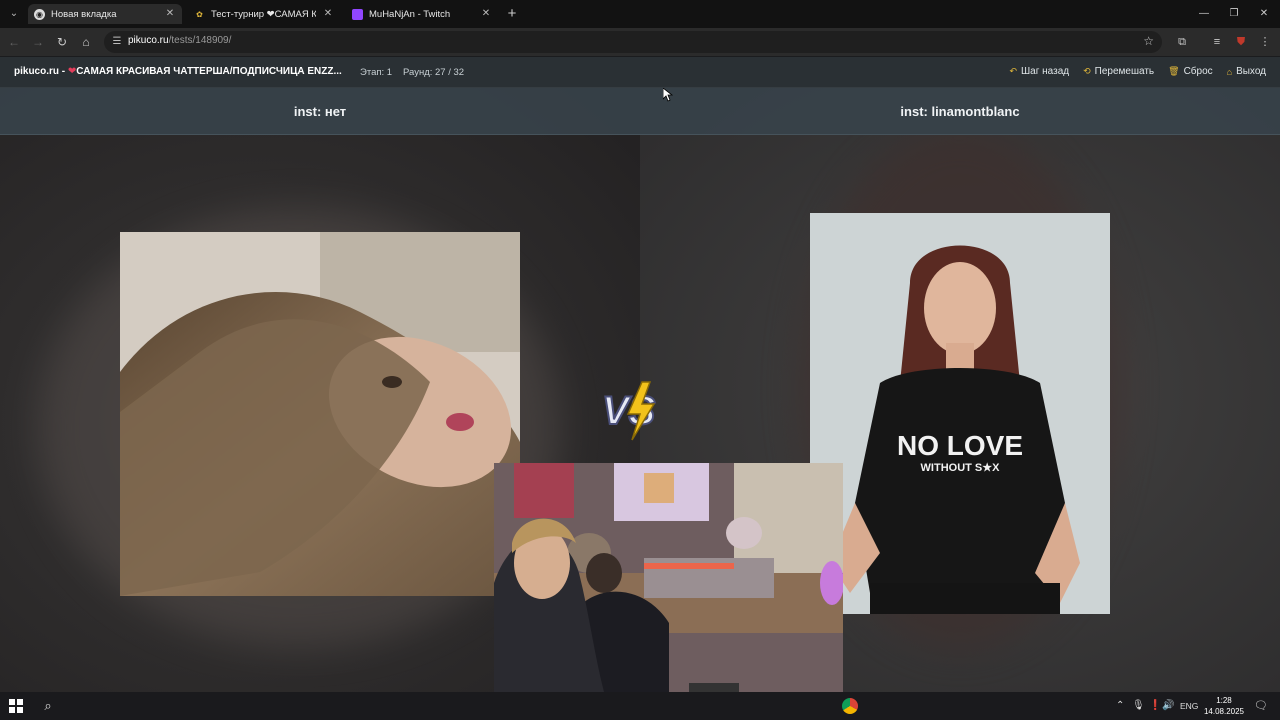 This screenshot has height=720, width=1280. I want to click on taskbar-search-icon: ⌕, so click(48, 706).